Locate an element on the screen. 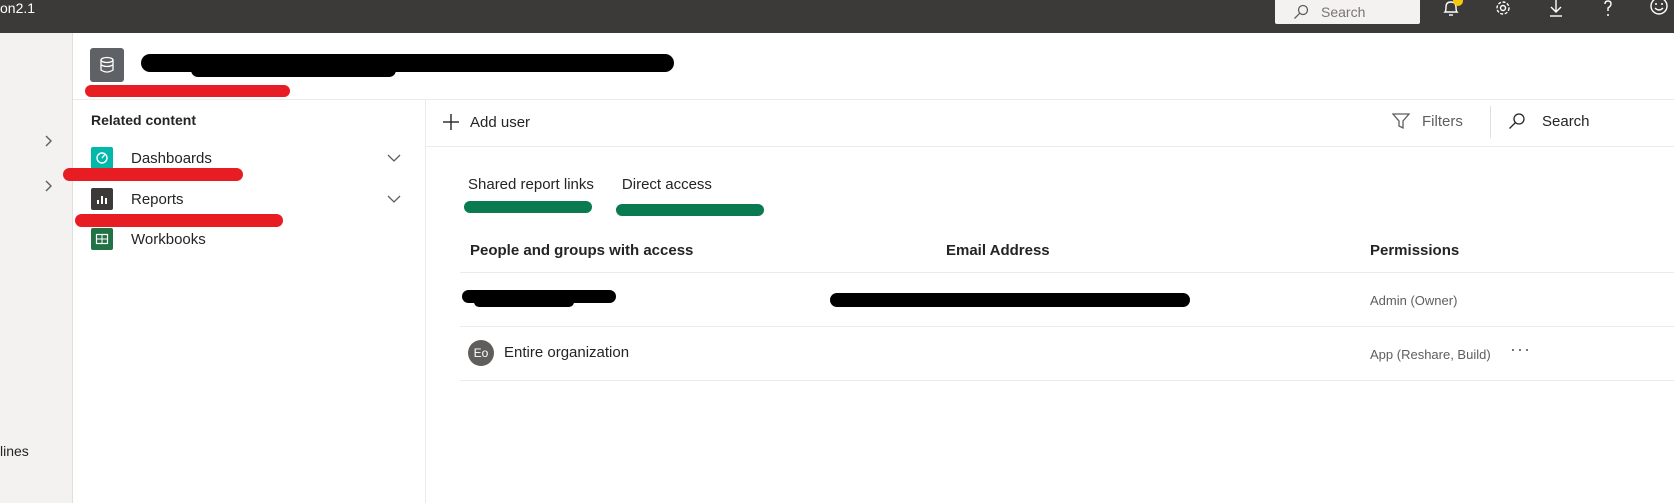 The height and width of the screenshot is (503, 1674). add-user-button: Add user is located at coordinates (486, 122).